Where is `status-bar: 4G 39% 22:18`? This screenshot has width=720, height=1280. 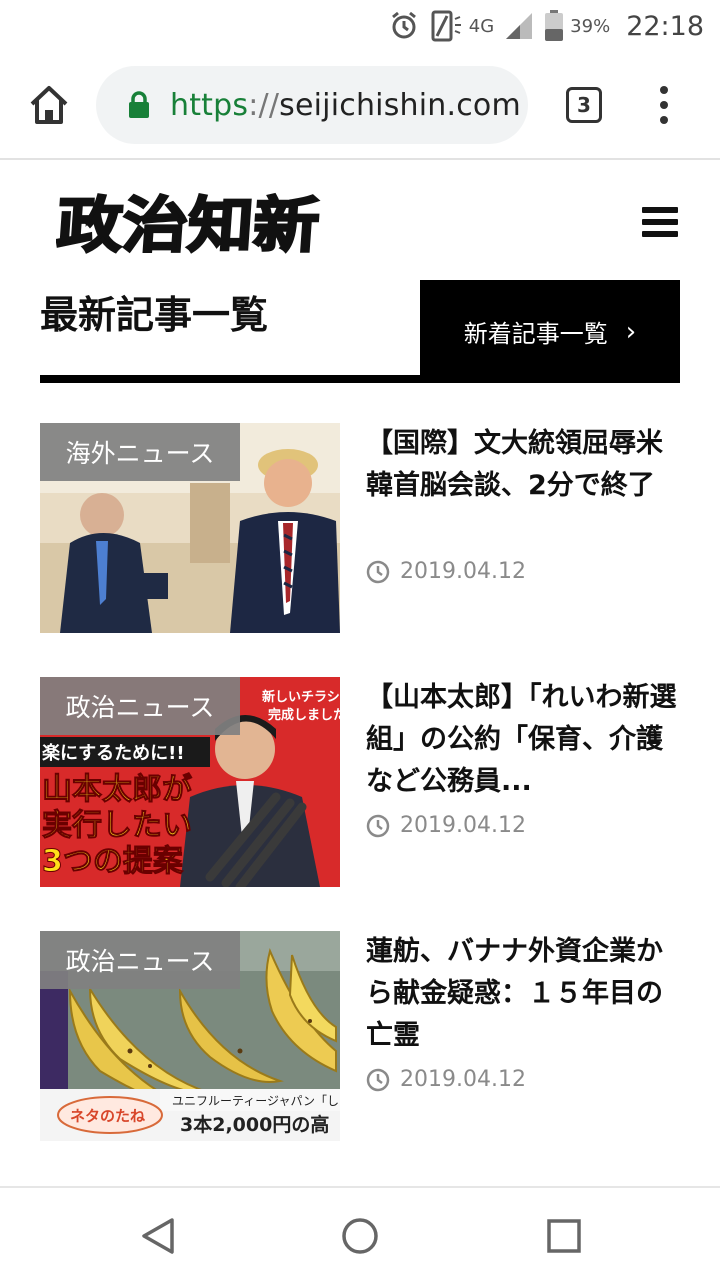
status-bar: 4G 39% 22:18 is located at coordinates (360, 26).